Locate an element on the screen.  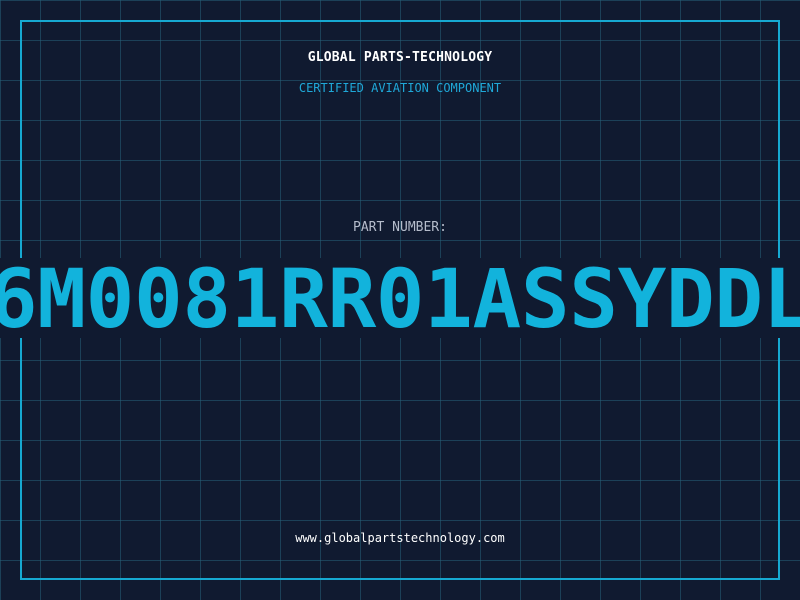
brand-name: GLOBAL PARTS-TECHNOLOGY is located at coordinates (400, 57).